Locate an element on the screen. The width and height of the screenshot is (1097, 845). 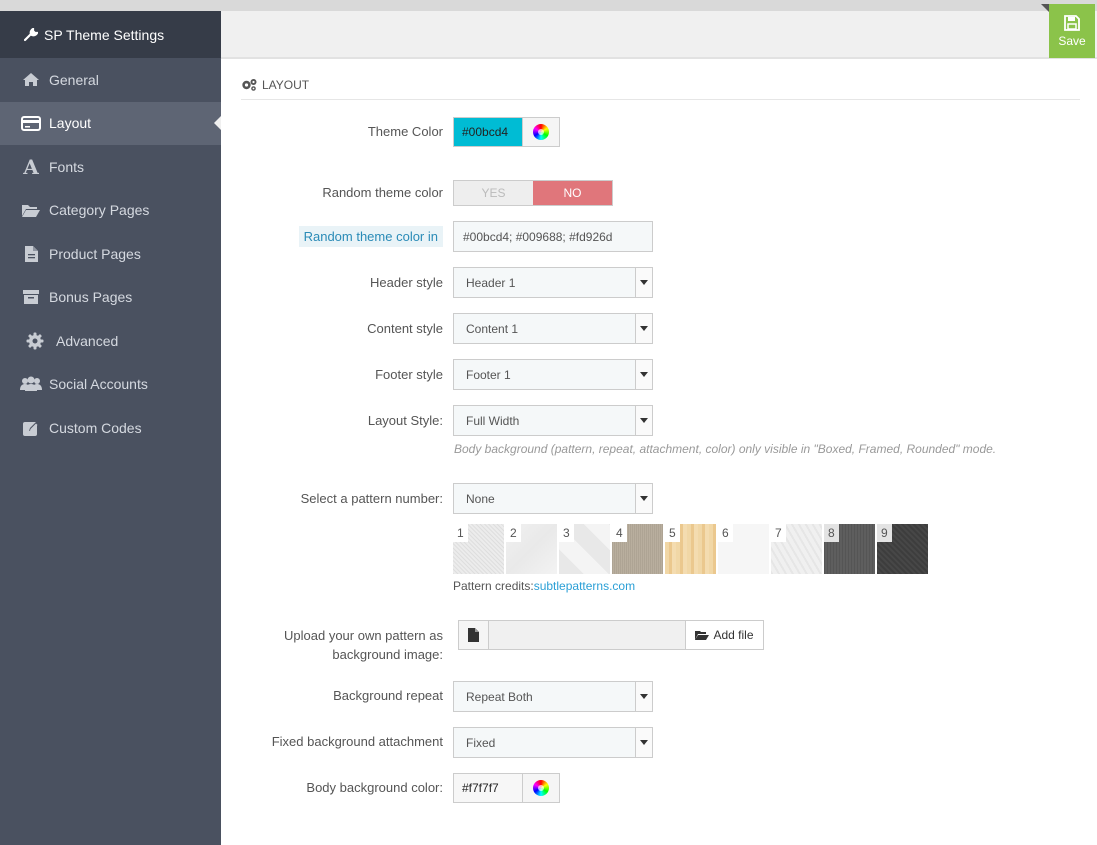
content-style-label: Content style is located at coordinates (405, 328).